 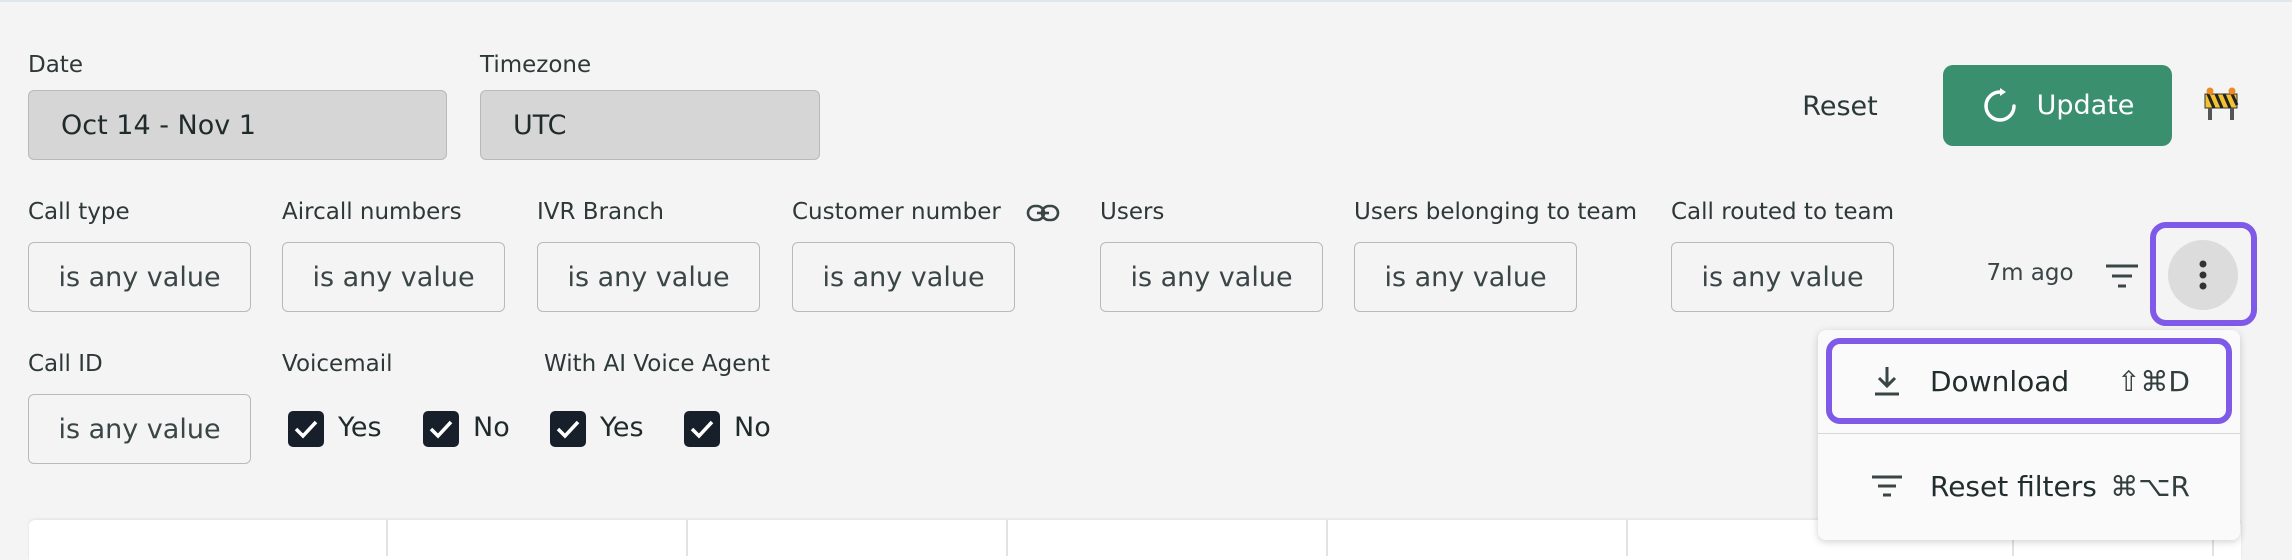 What do you see at coordinates (600, 212) in the screenshot?
I see `ivr-branch-label: IVR Branch` at bounding box center [600, 212].